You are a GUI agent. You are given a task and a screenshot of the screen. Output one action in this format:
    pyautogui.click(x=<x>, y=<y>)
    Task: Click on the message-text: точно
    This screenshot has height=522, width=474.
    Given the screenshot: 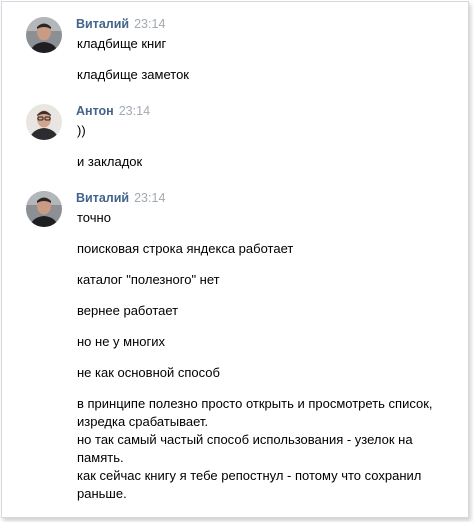 What is the action you would take?
    pyautogui.click(x=94, y=217)
    